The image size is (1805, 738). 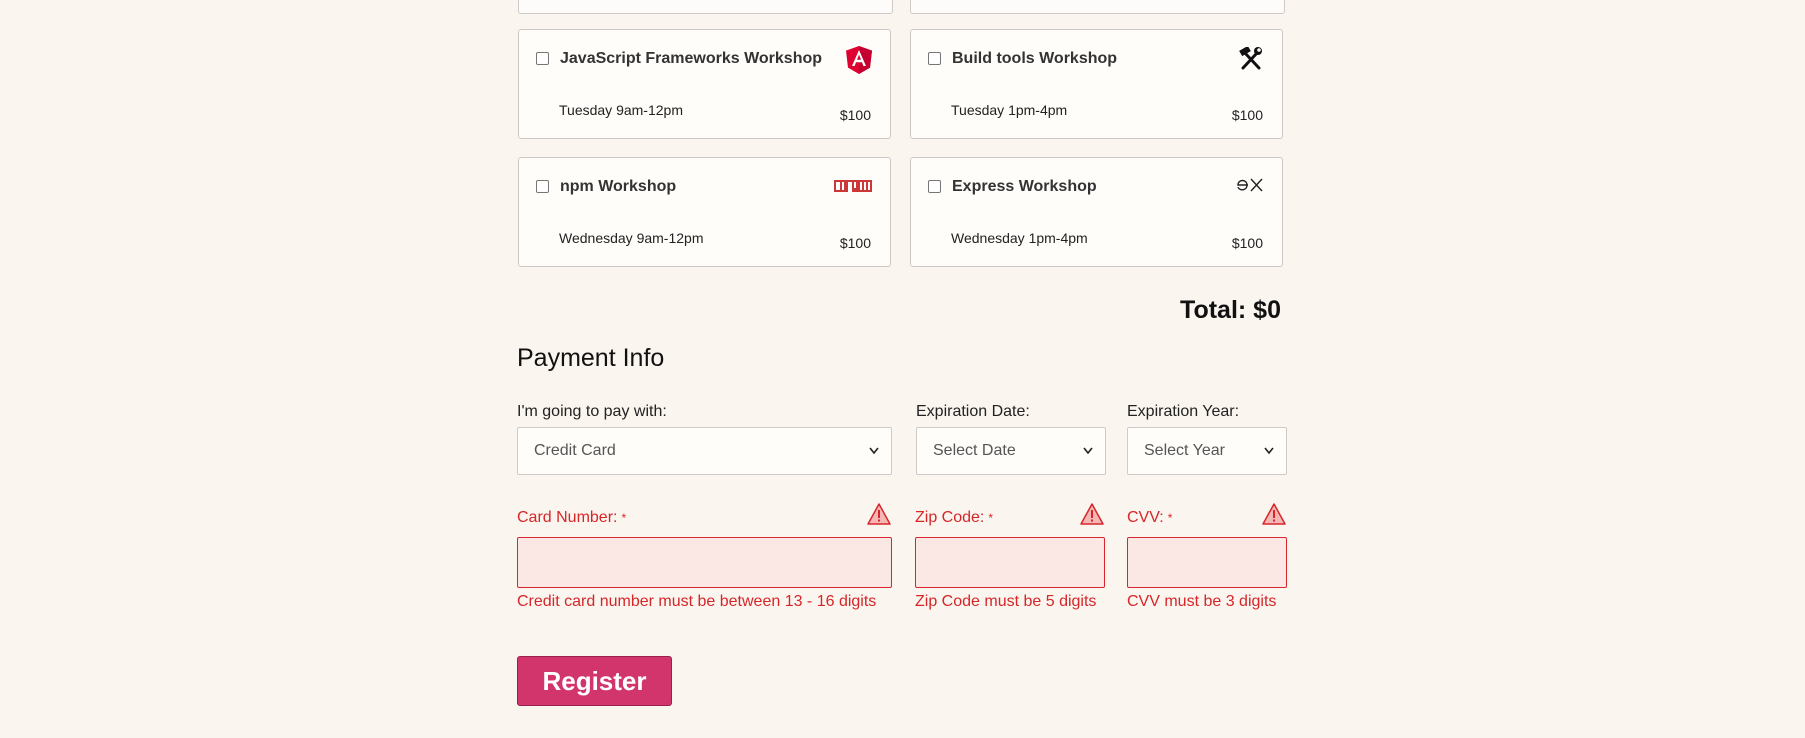 I want to click on workshop-time: Wednesday 1pm-4pm, so click(x=1019, y=238).